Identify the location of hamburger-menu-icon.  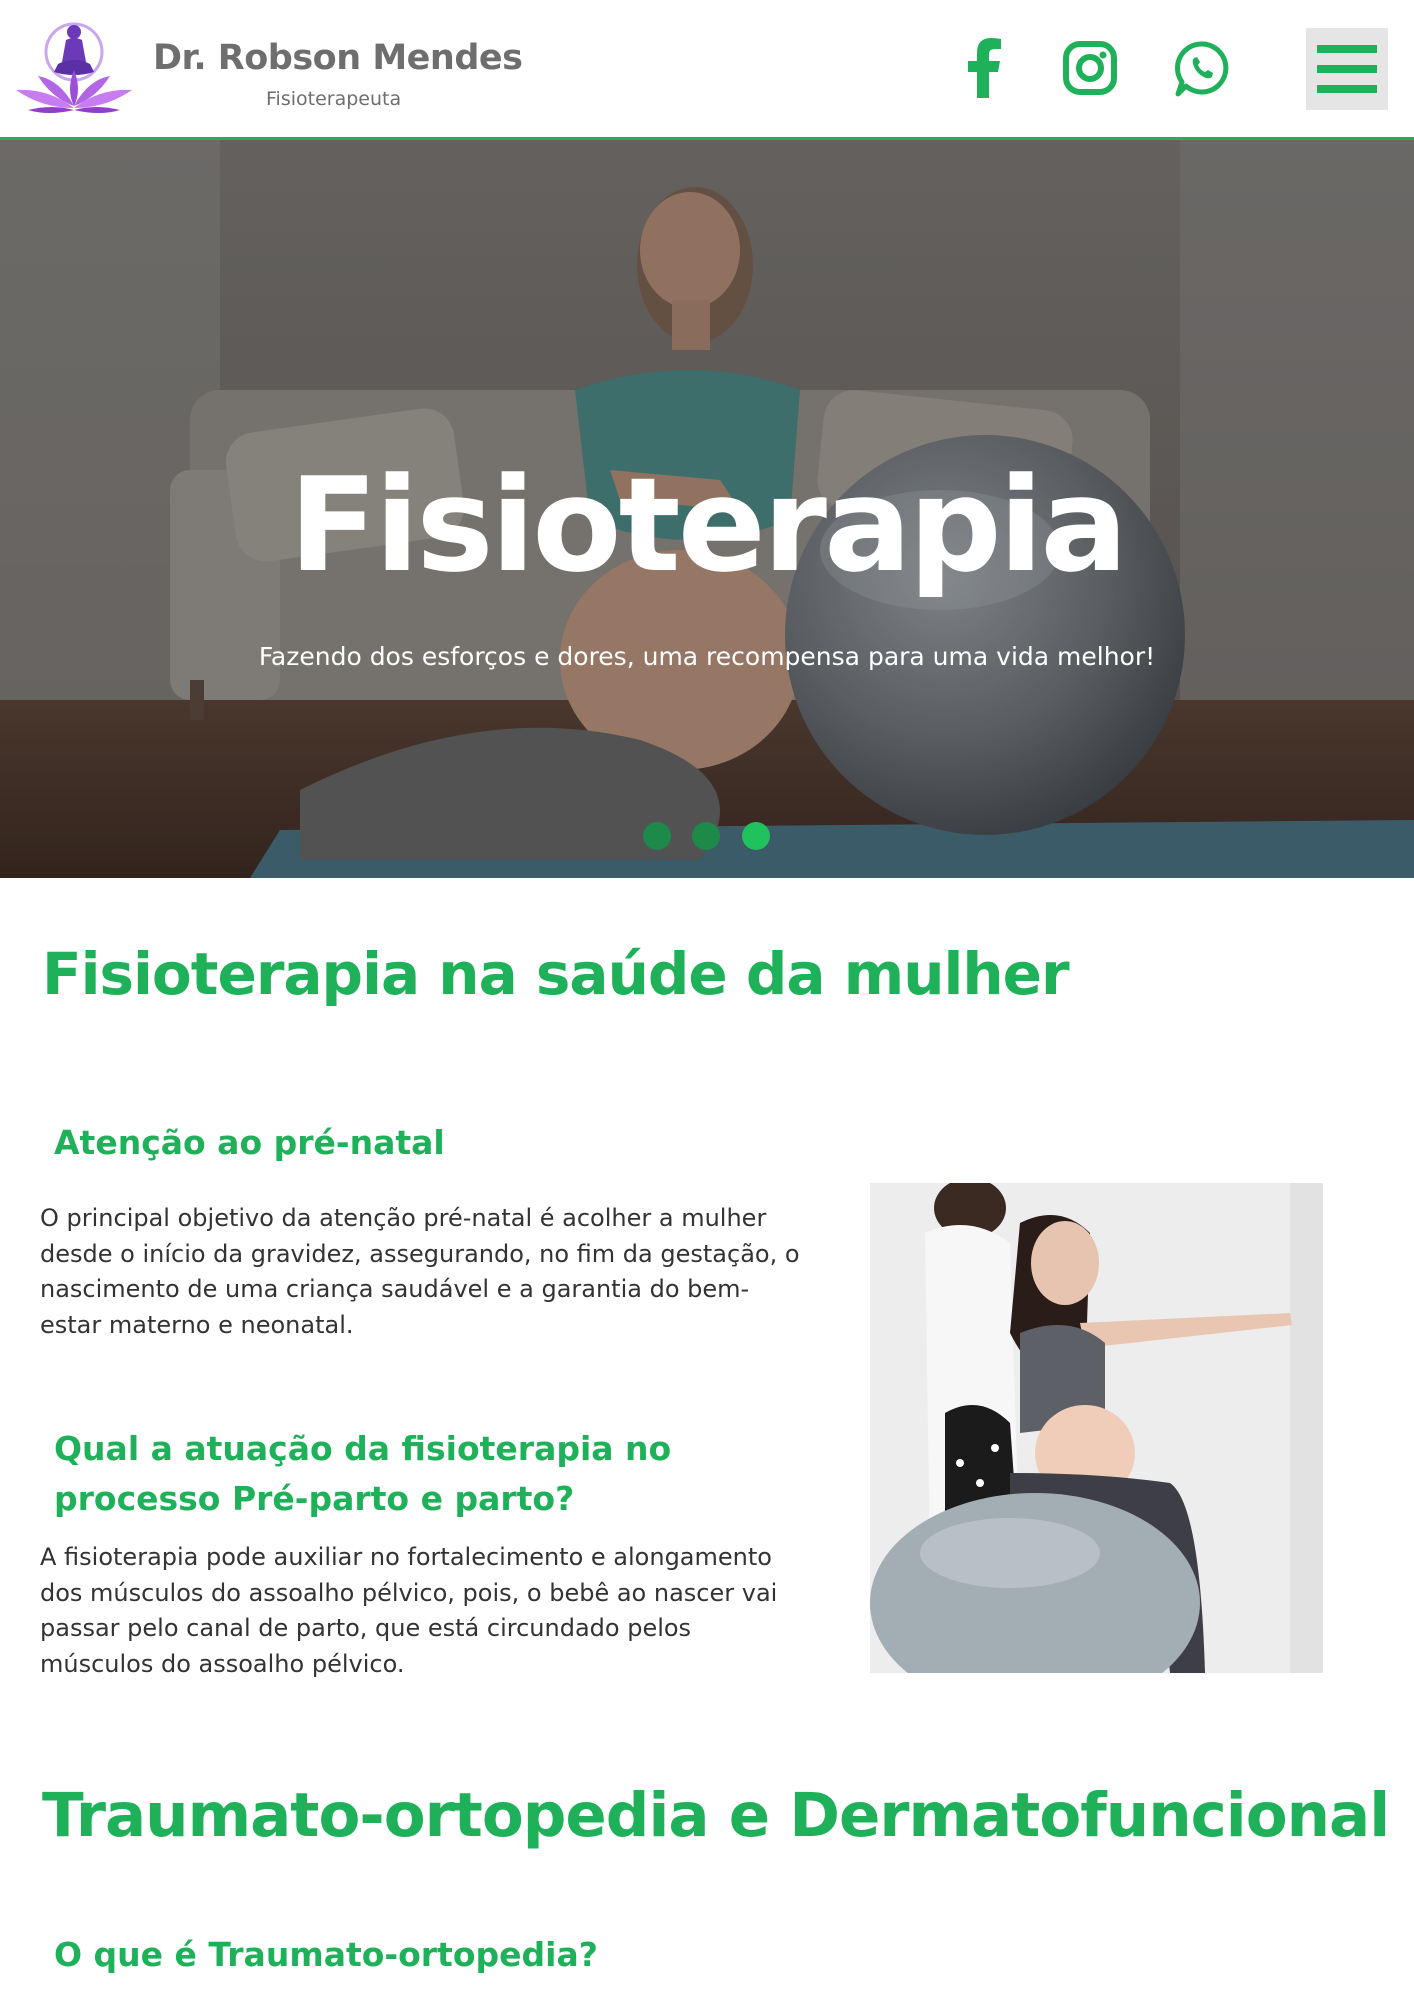
(1347, 49).